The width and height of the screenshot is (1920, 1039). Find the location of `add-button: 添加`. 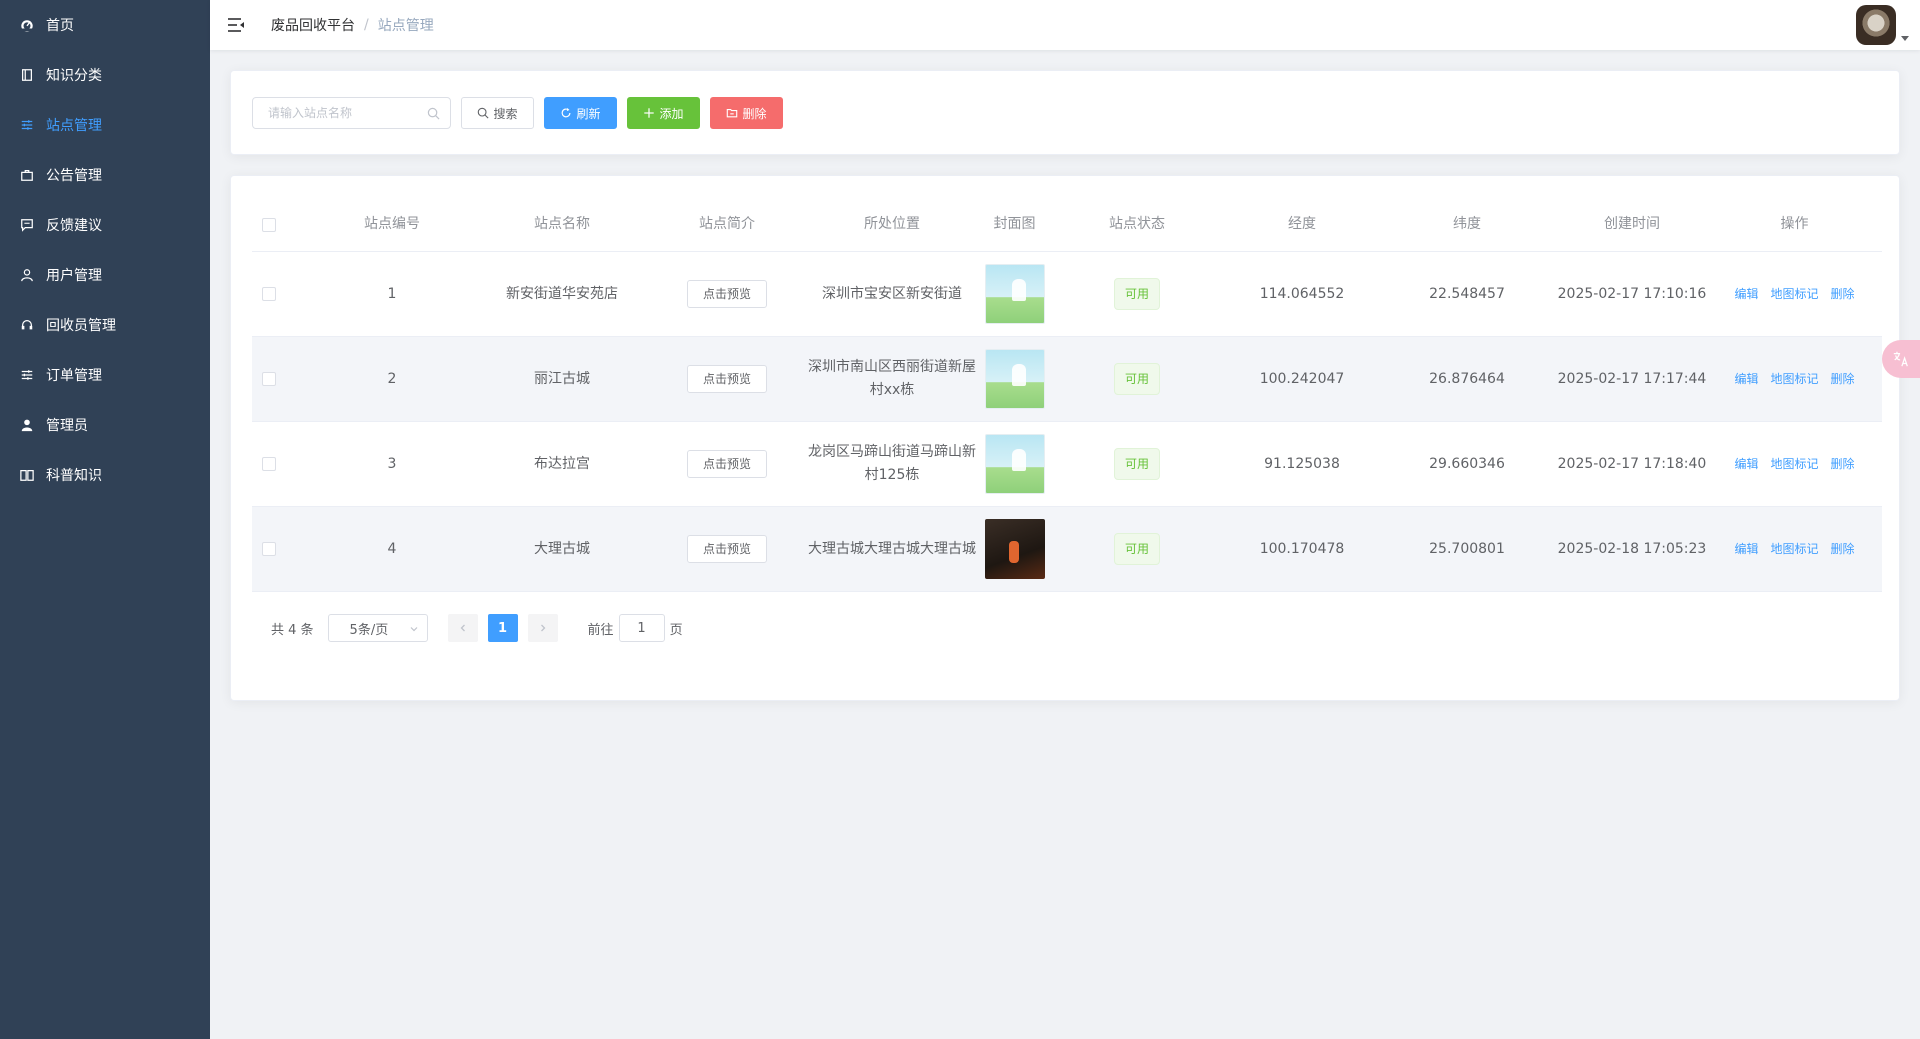

add-button: 添加 is located at coordinates (663, 113).